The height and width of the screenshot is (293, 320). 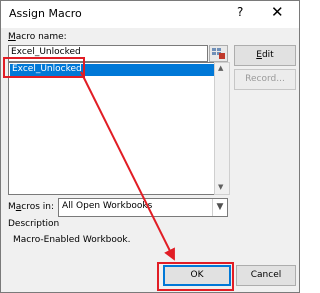 What do you see at coordinates (240, 12) in the screenshot?
I see `help-icon: ?` at bounding box center [240, 12].